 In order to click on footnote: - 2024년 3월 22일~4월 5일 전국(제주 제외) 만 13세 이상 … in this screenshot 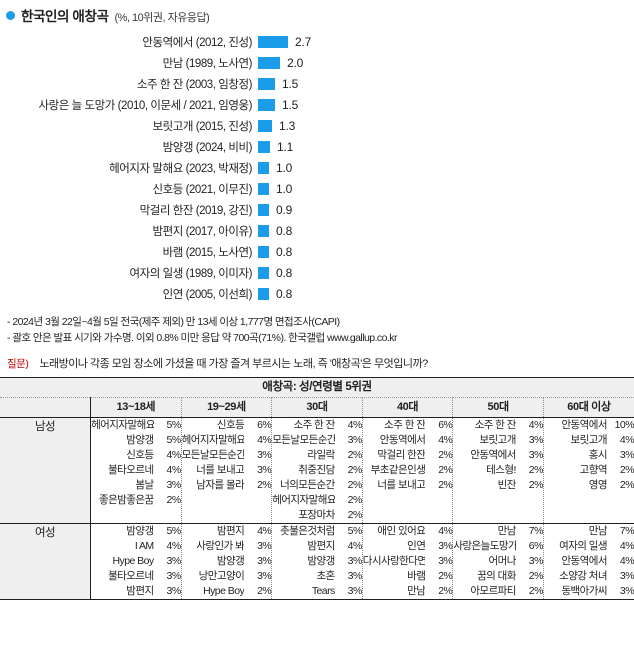, I will do `click(173, 322)`.